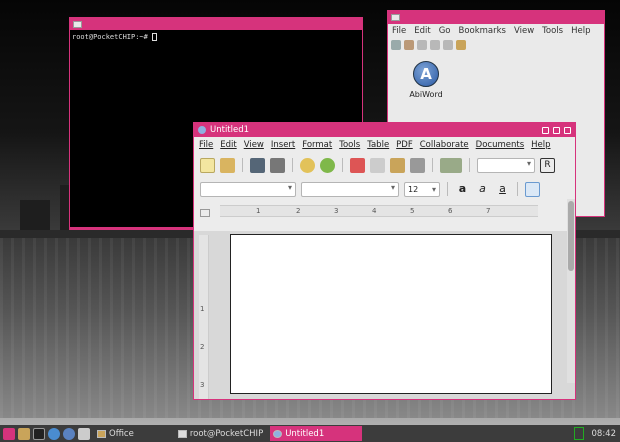 Image resolution: width=620 pixels, height=442 pixels. Describe the element at coordinates (556, 130) in the screenshot. I see `maximize-button` at that location.